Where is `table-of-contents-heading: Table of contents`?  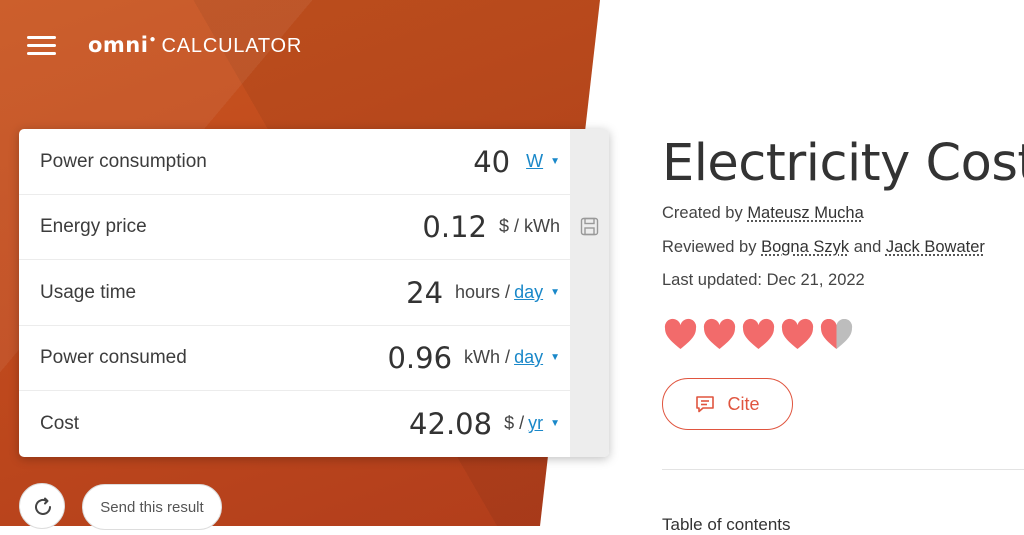 table-of-contents-heading: Table of contents is located at coordinates (726, 524).